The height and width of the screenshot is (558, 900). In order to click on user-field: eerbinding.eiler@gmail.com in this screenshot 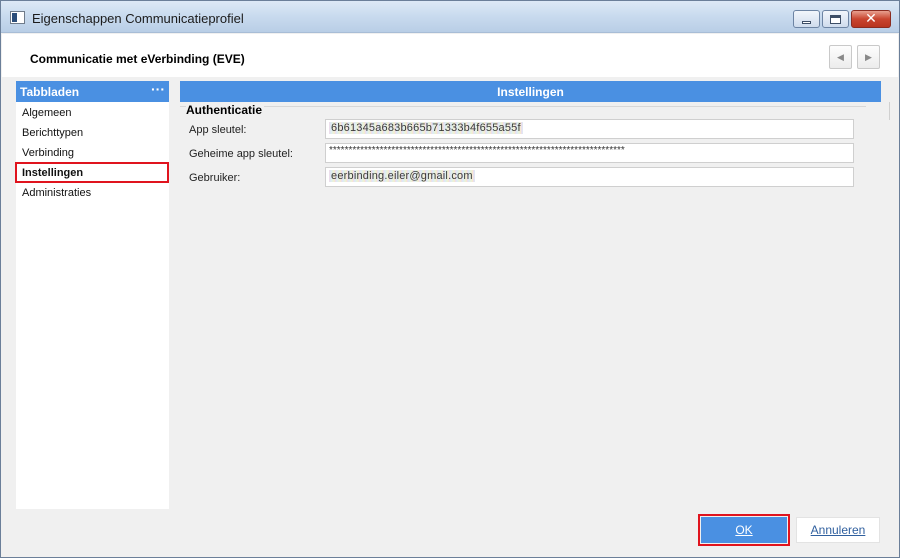, I will do `click(589, 177)`.